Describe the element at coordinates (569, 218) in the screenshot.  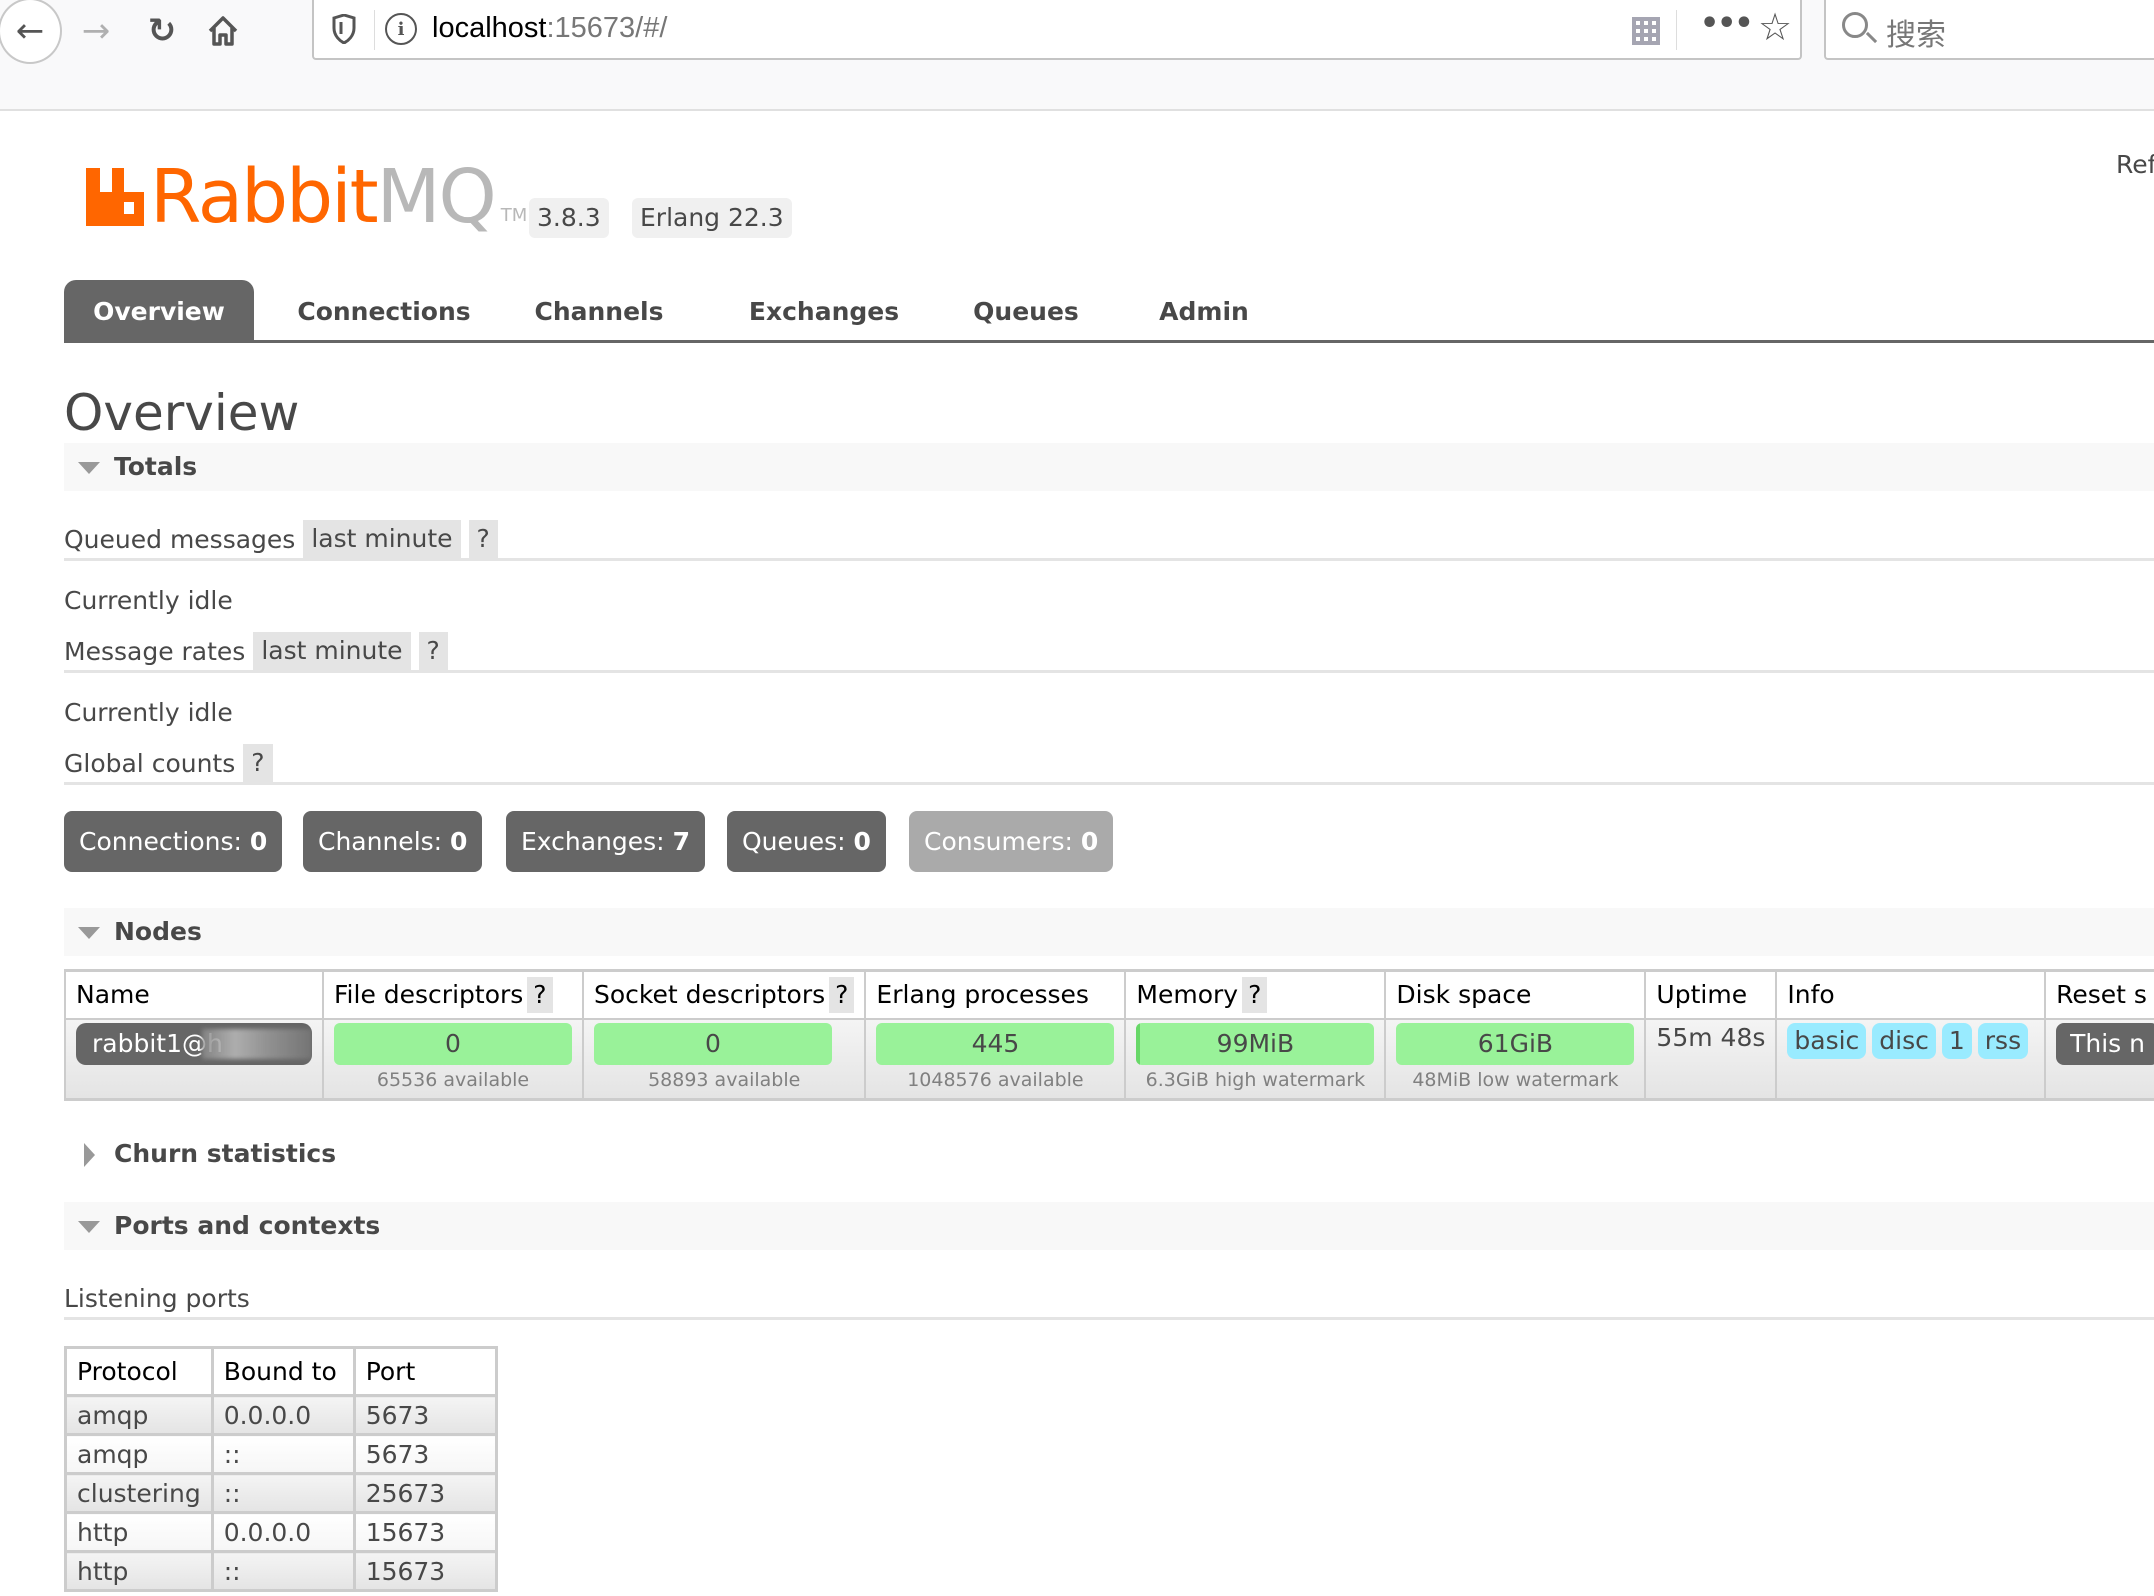
I see `version-badge: 3.8.3` at that location.